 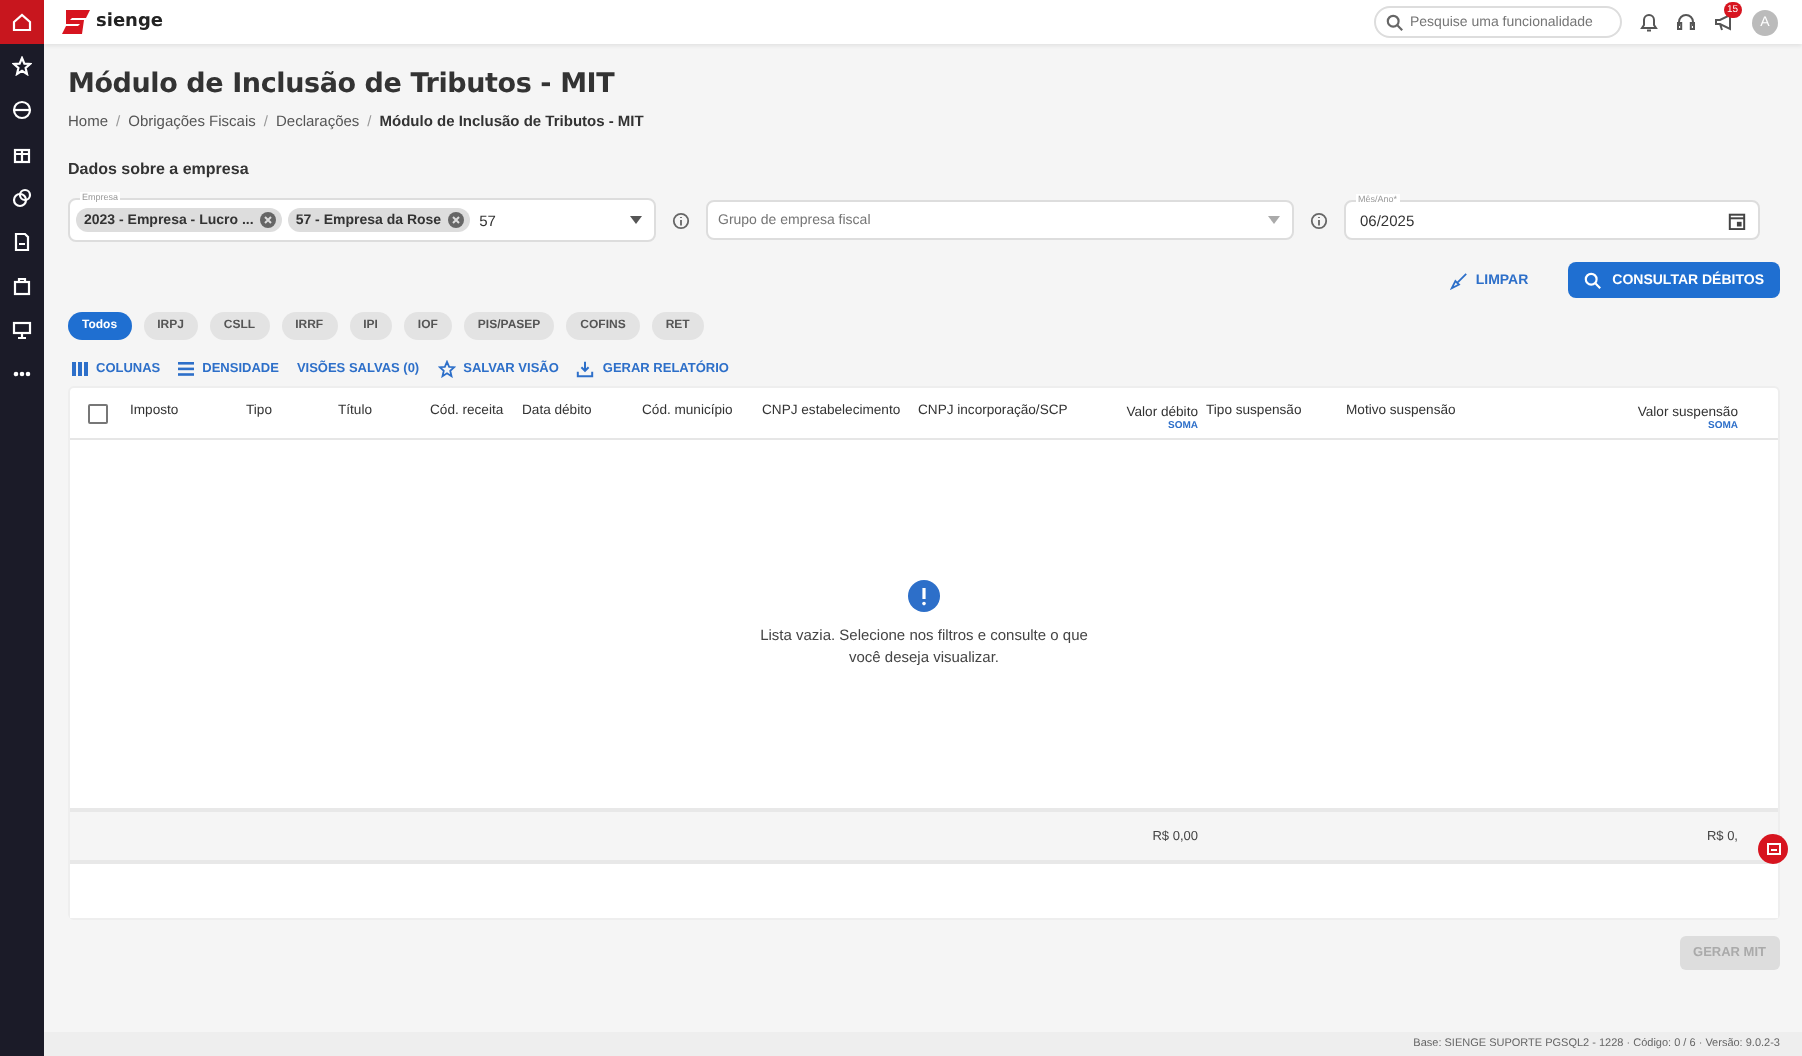 I want to click on chat-icon, so click(x=1773, y=849).